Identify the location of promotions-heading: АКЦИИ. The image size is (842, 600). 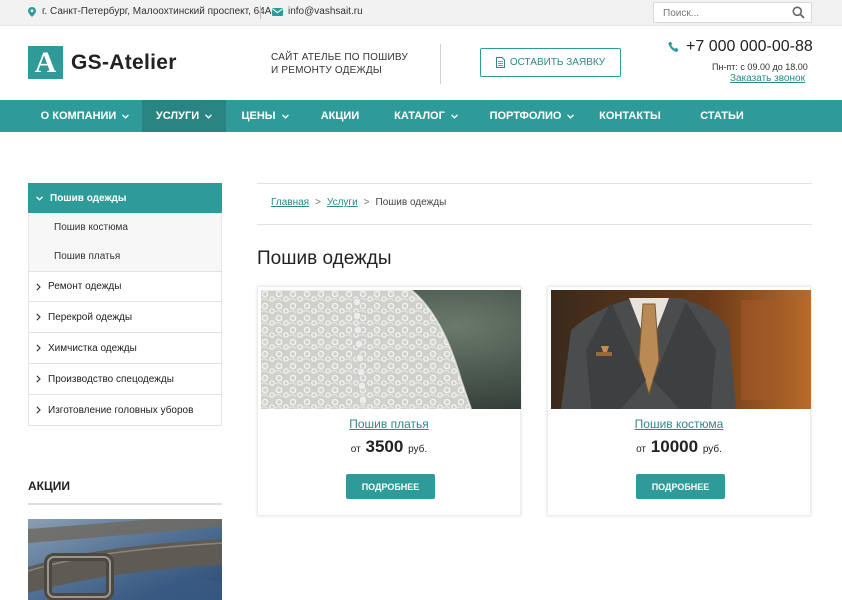
(49, 486).